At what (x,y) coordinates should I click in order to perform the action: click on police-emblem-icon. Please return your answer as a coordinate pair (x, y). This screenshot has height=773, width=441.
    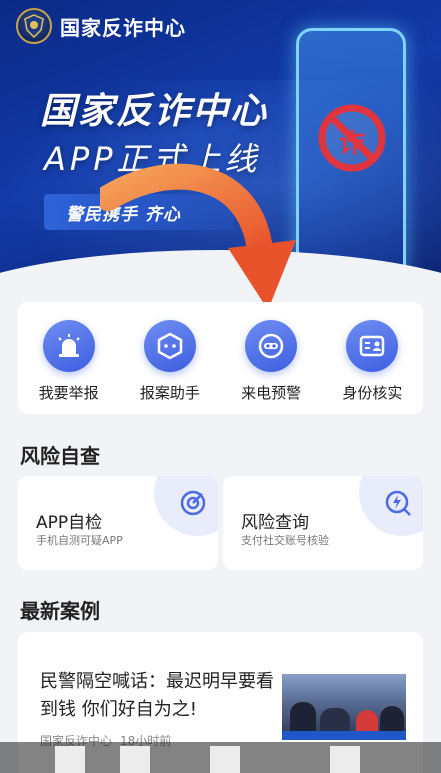
    Looking at the image, I should click on (34, 26).